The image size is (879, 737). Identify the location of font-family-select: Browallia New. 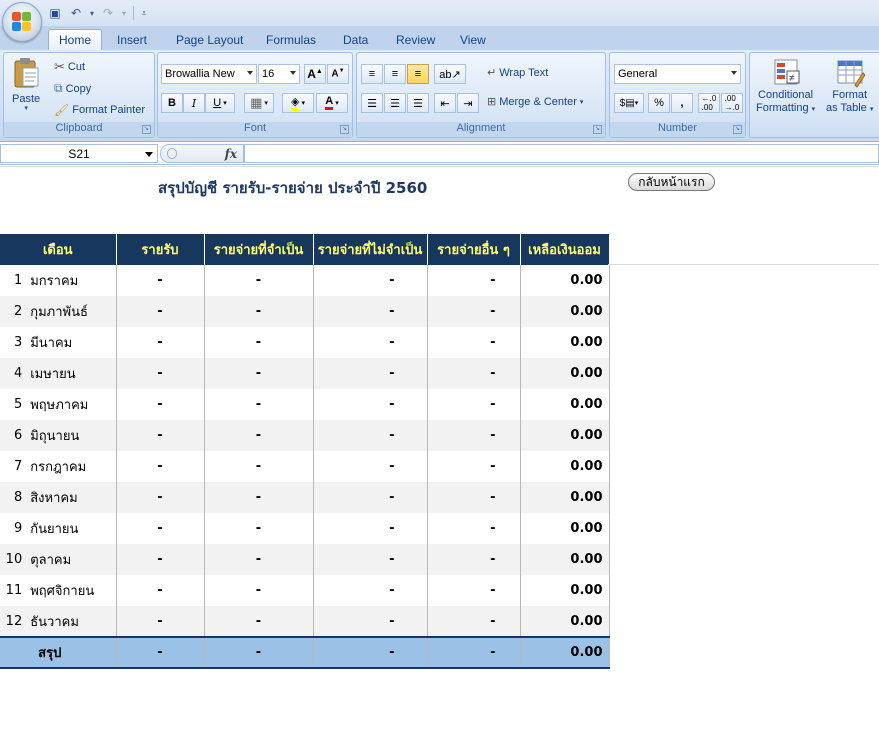
(209, 74).